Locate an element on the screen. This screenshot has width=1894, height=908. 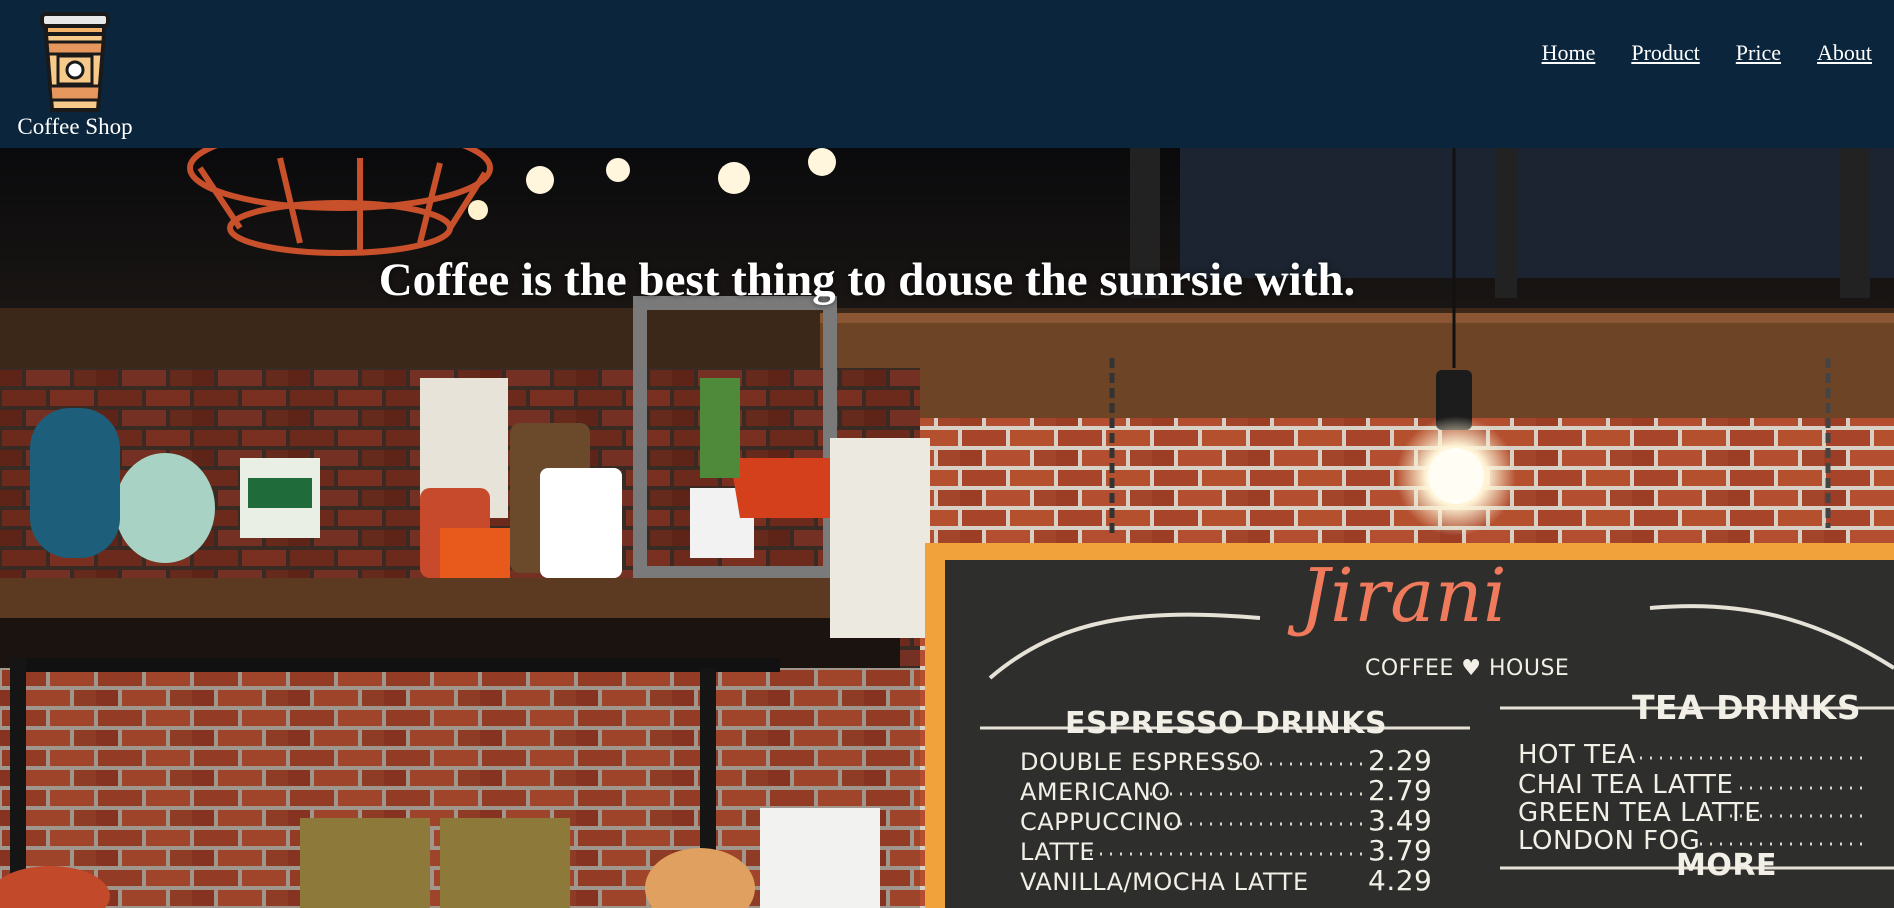
menu-subtitle: COFFEE ♥ HOUSE is located at coordinates (1467, 668).